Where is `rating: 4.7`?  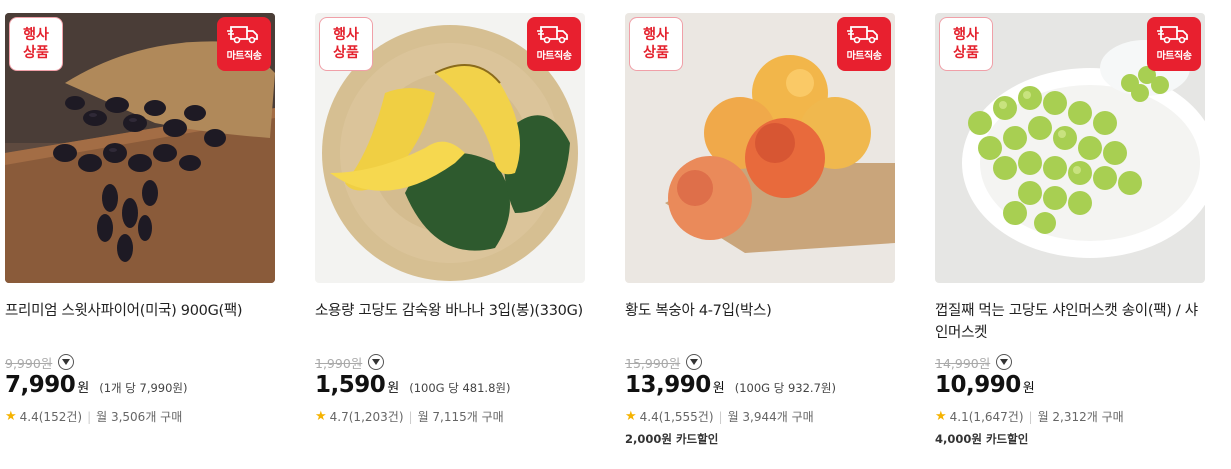
rating: 4.7 is located at coordinates (339, 416).